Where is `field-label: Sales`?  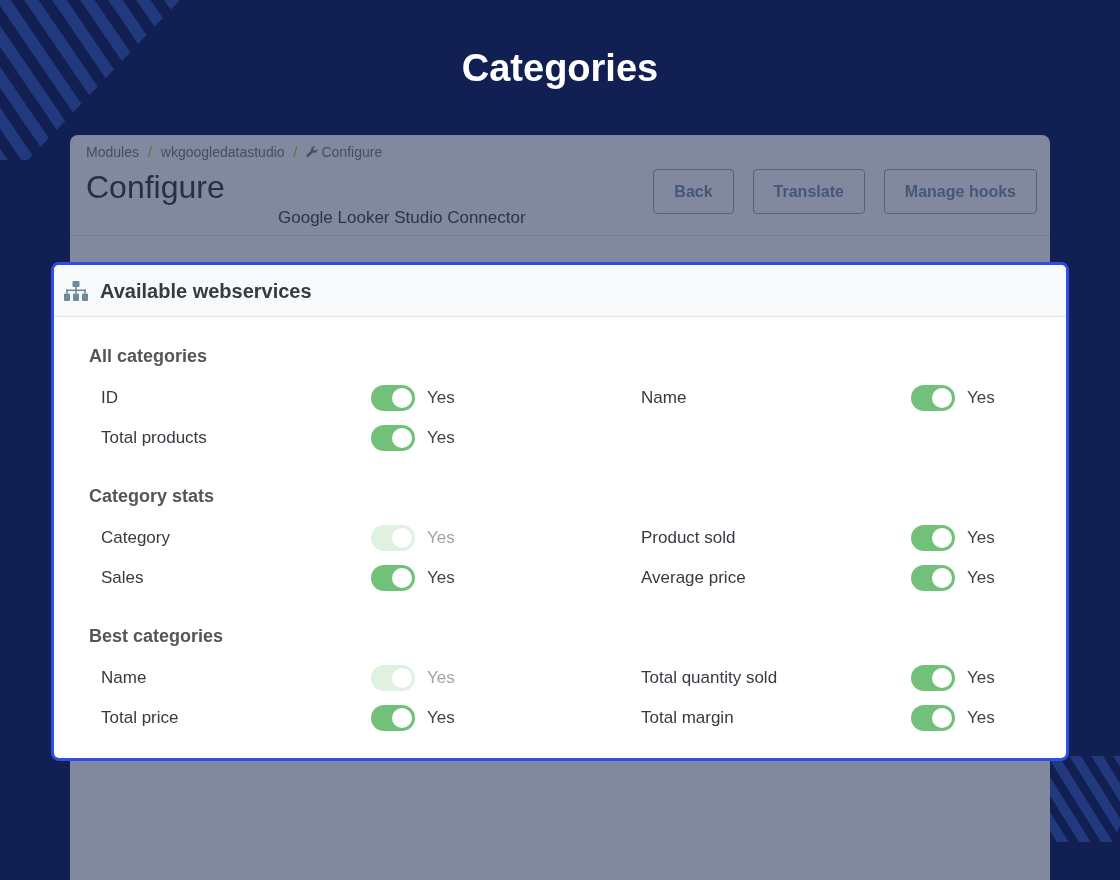
field-label: Sales is located at coordinates (122, 577).